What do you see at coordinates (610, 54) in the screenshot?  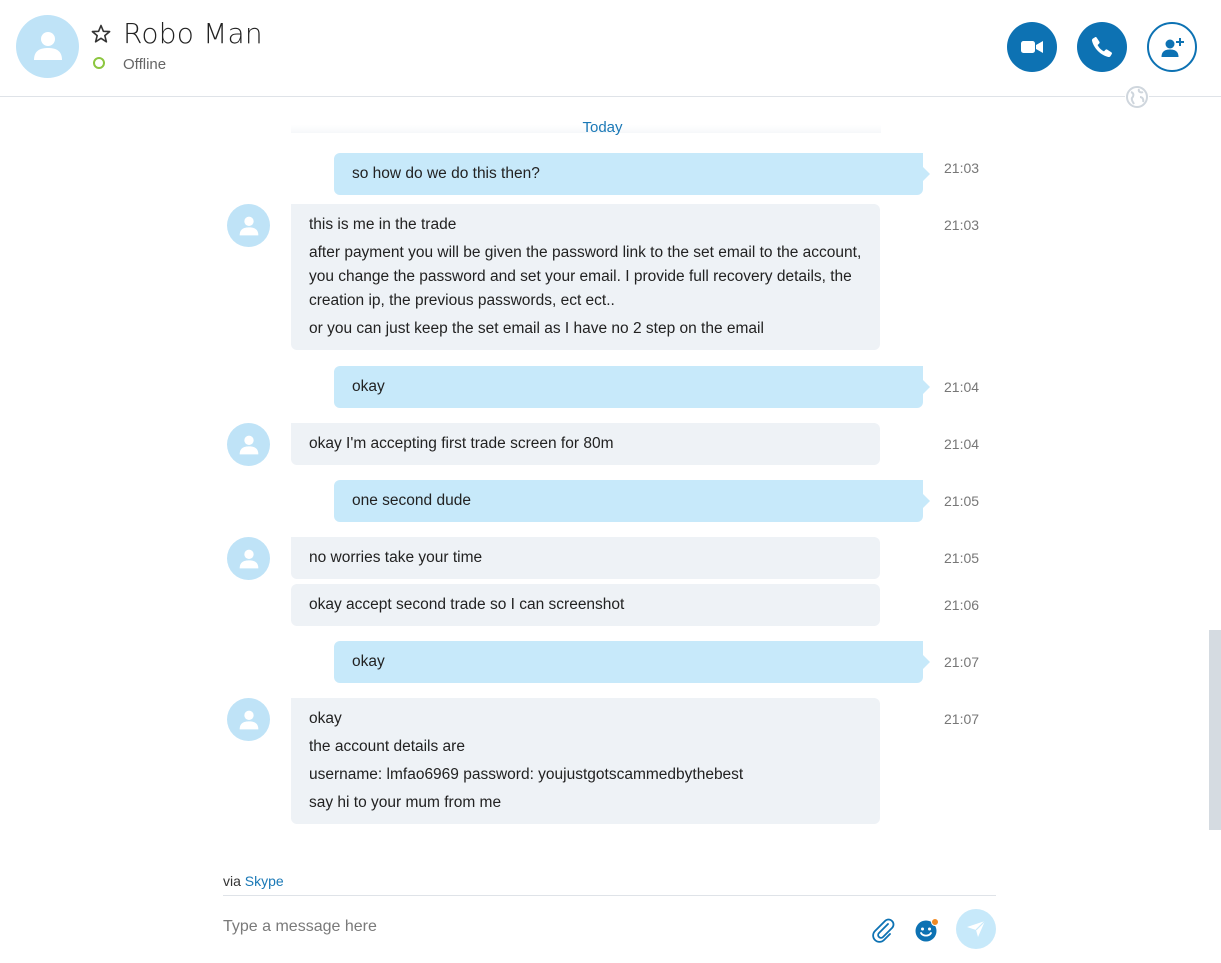 I see `conversation-header: Robo Man Offline` at bounding box center [610, 54].